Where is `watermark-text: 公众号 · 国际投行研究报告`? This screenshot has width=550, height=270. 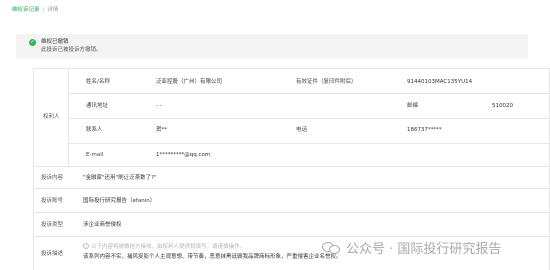 watermark-text: 公众号 · 国际投行研究报告 is located at coordinates (424, 249).